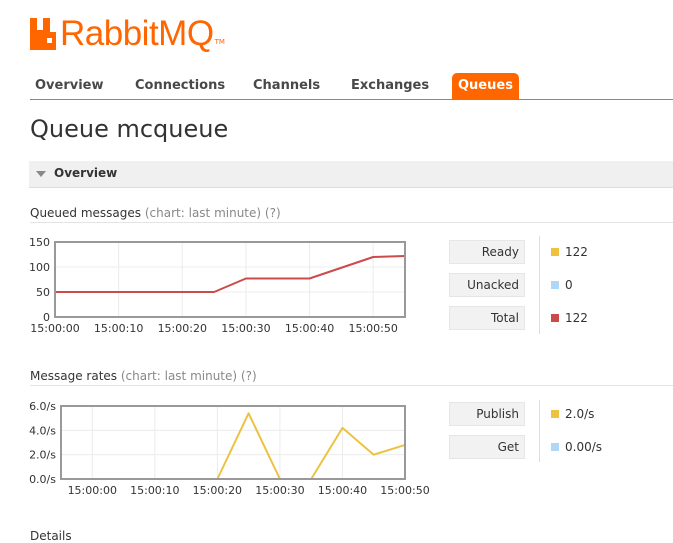 The height and width of the screenshot is (543, 673). I want to click on y-tick-label: 100, so click(39, 267).